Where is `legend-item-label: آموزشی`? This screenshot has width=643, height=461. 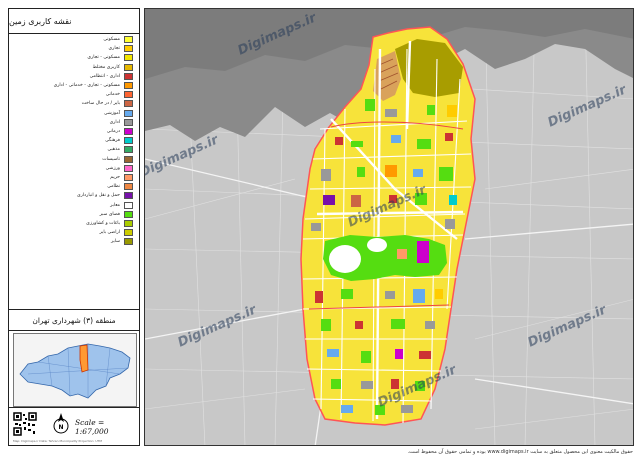
legend-item-label: آموزشی is located at coordinates (111, 113).